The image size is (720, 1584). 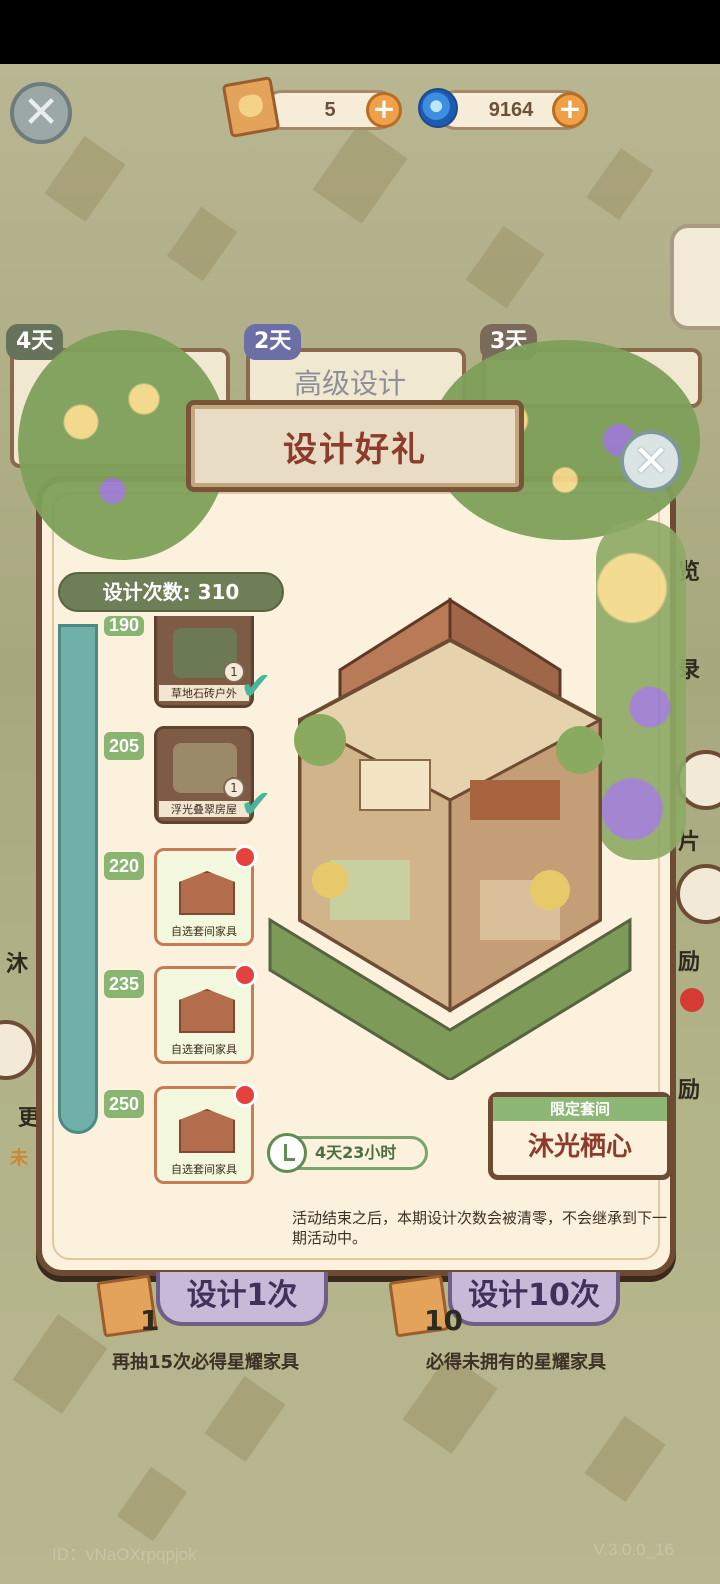 What do you see at coordinates (150, 1320) in the screenshot?
I see `design-once-cost: 1` at bounding box center [150, 1320].